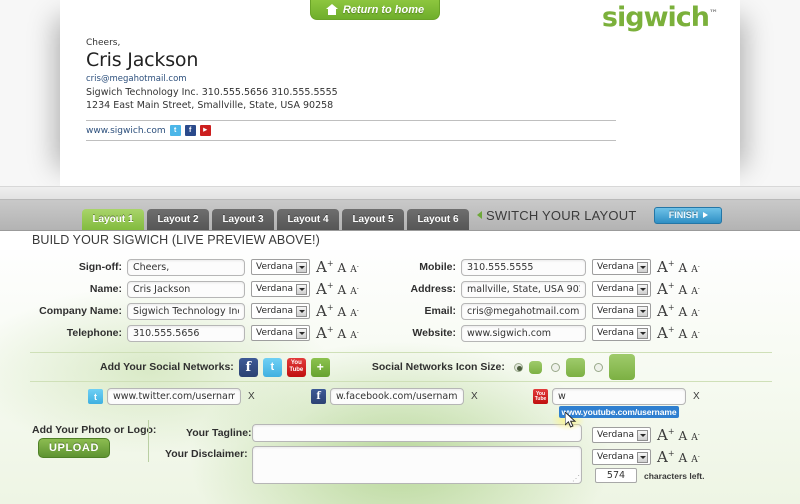 Image resolution: width=800 pixels, height=504 pixels. What do you see at coordinates (178, 219) in the screenshot?
I see `tab-layout-2: Layout 2` at bounding box center [178, 219].